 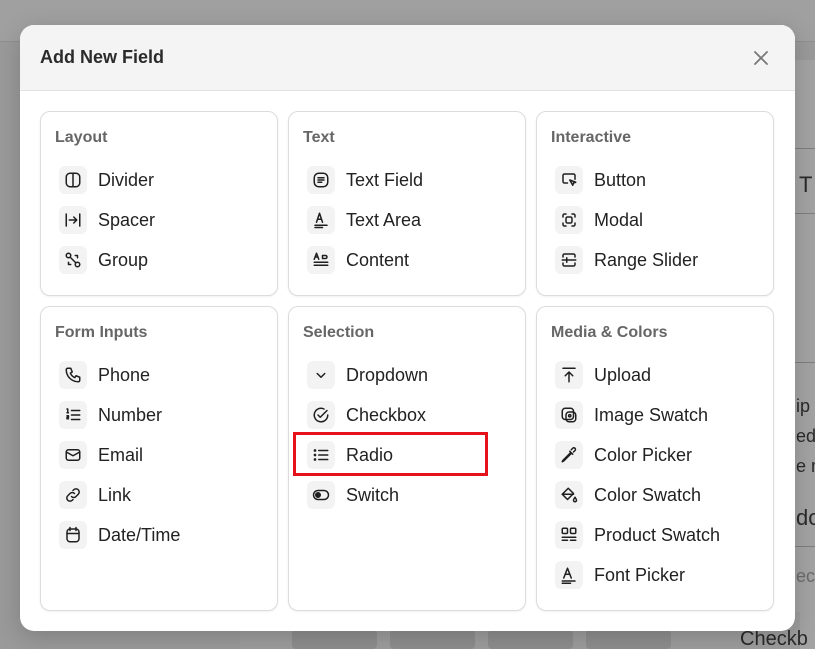 I want to click on background-text: ed, so click(x=805, y=436).